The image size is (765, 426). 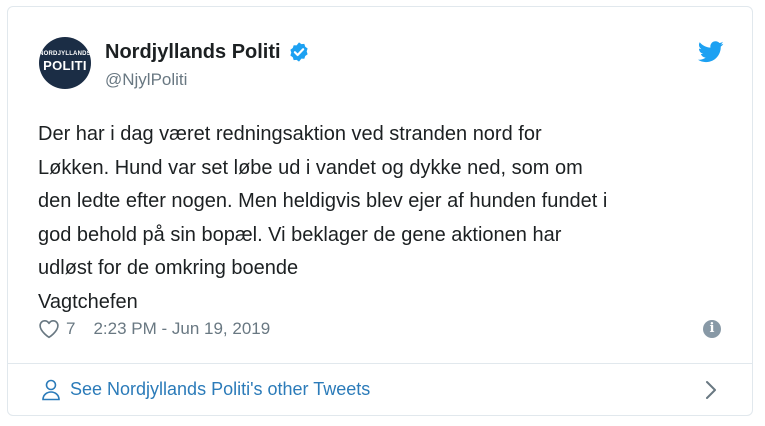 I want to click on verified-badge-icon, so click(x=298, y=52).